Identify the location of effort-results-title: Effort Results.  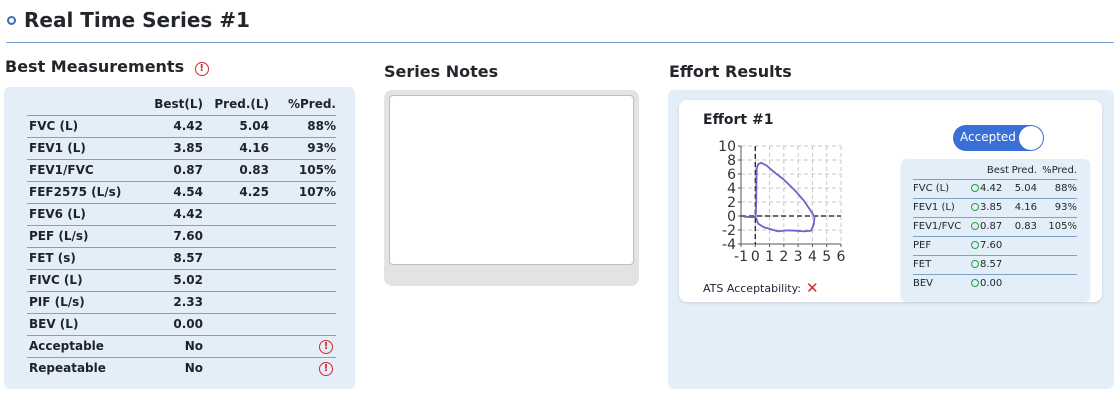
(730, 71).